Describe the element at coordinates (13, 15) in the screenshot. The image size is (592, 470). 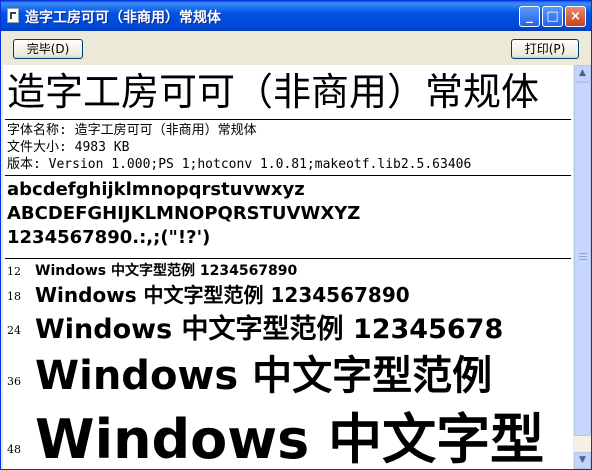
I see `font-file-icon` at that location.